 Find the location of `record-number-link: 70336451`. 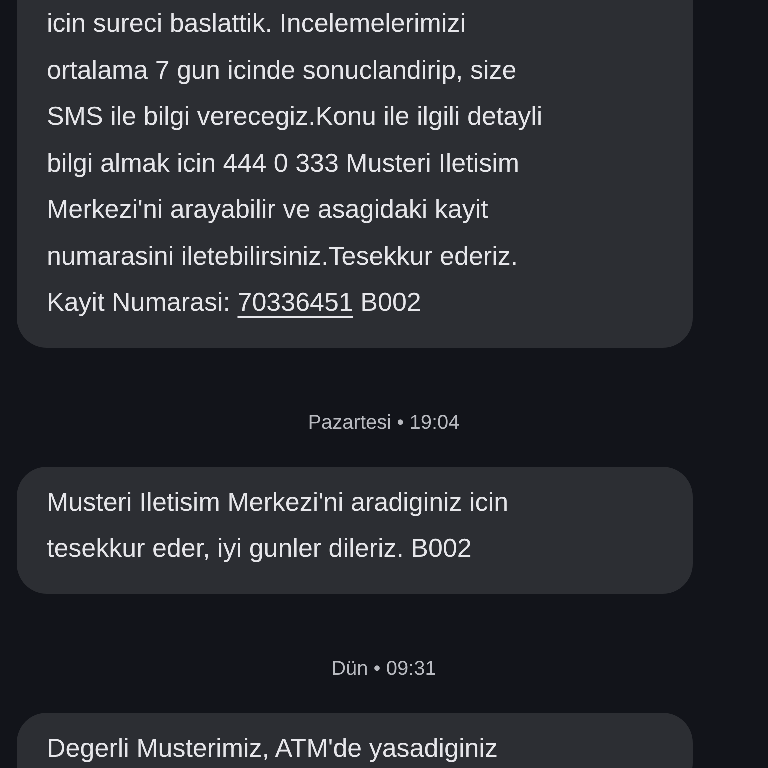

record-number-link: 70336451 is located at coordinates (296, 302).